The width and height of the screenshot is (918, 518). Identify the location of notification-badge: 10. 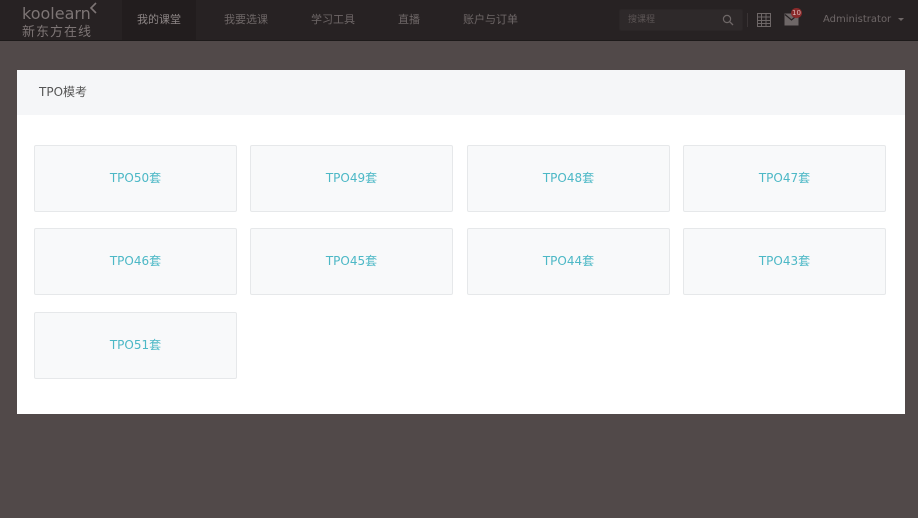
(796, 13).